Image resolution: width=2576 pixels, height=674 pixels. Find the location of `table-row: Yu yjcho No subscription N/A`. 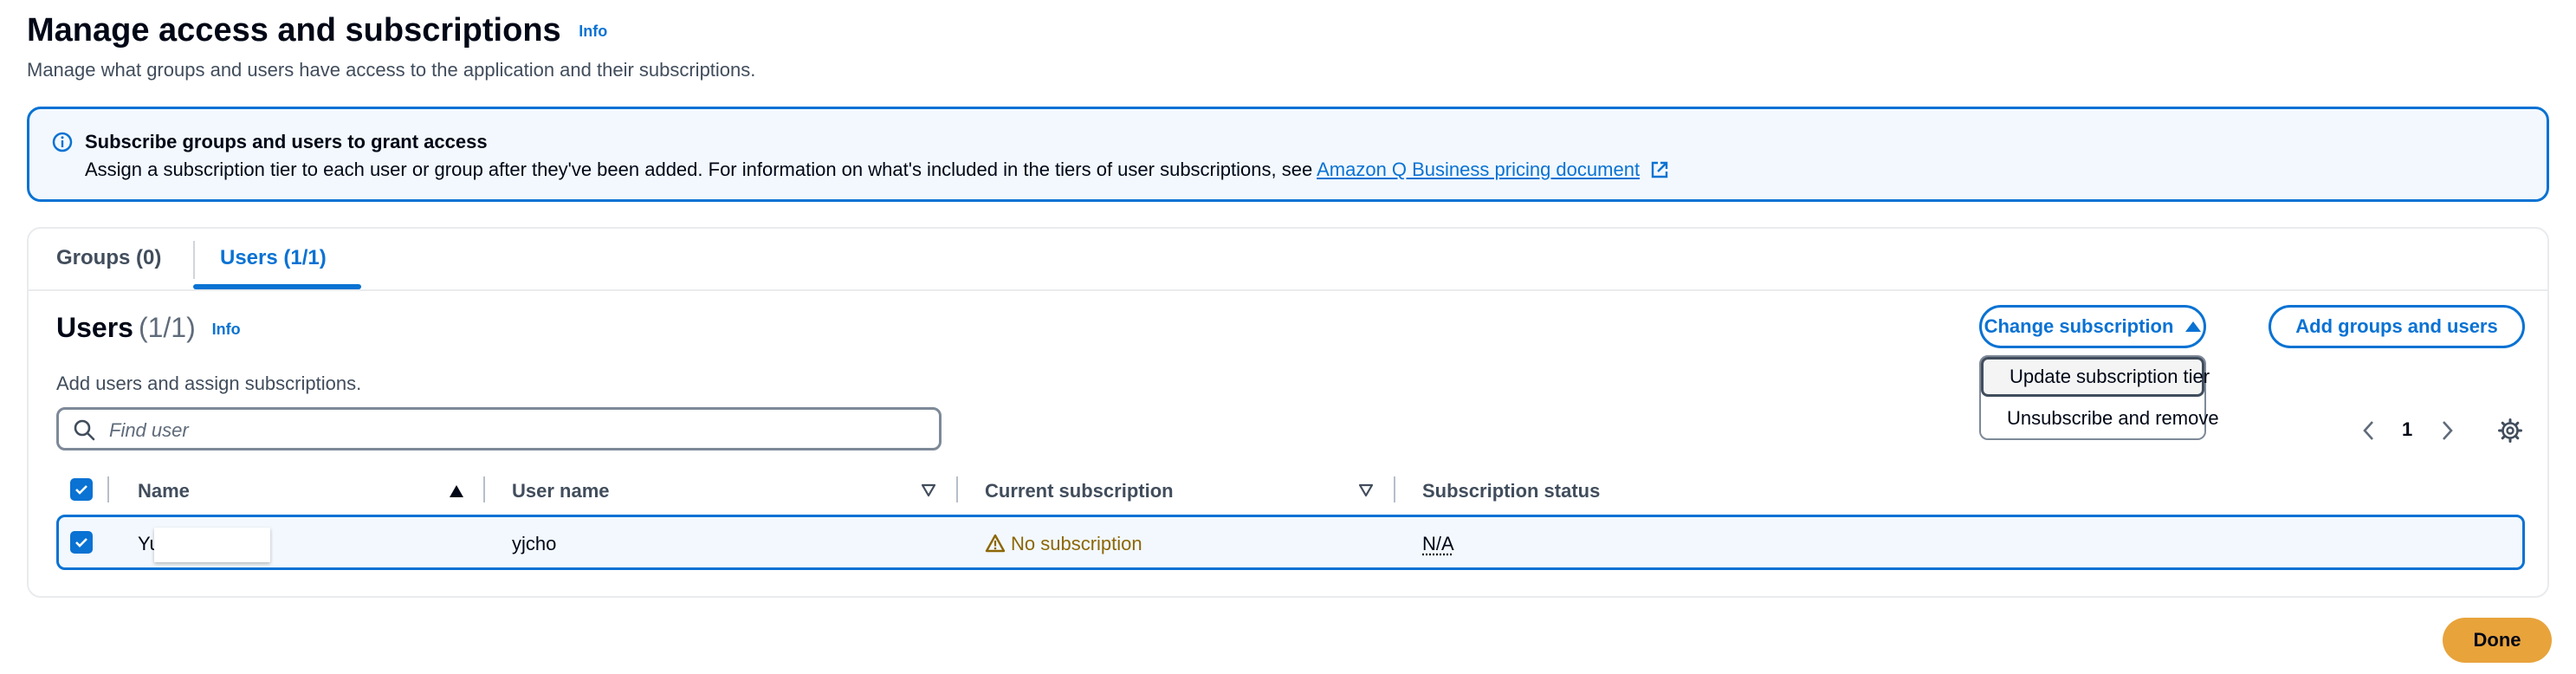

table-row: Yu yjcho No subscription N/A is located at coordinates (1290, 542).